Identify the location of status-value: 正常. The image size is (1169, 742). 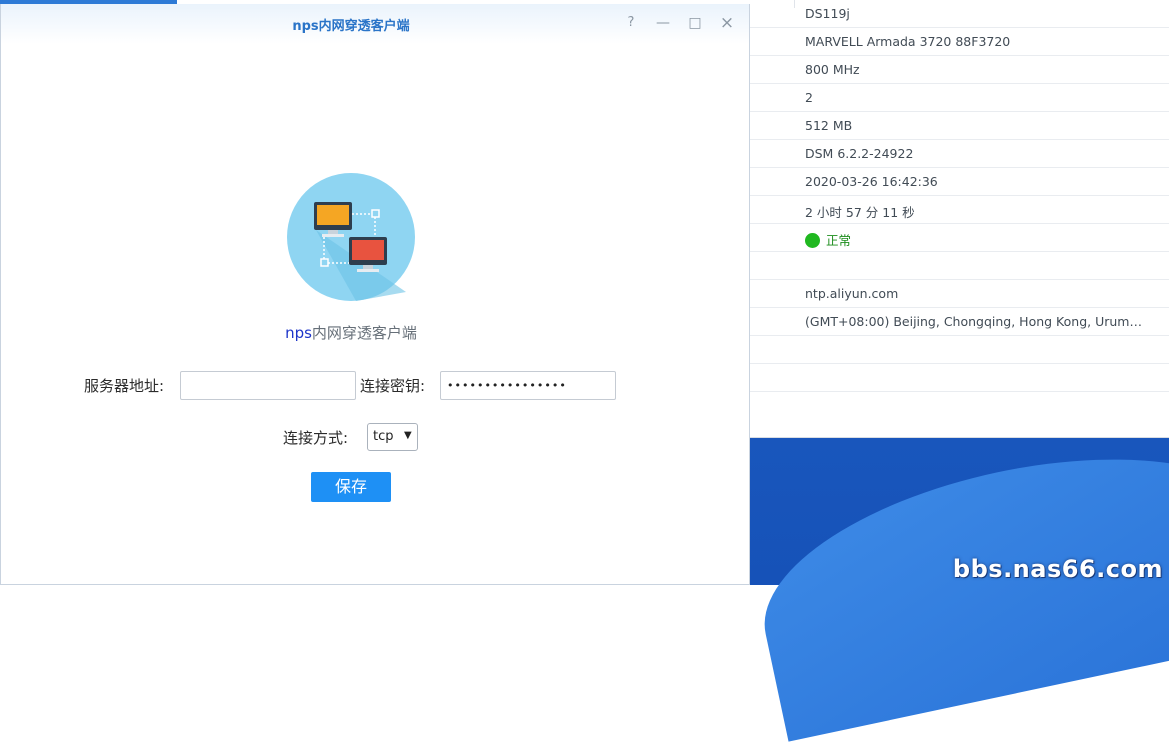
(828, 239).